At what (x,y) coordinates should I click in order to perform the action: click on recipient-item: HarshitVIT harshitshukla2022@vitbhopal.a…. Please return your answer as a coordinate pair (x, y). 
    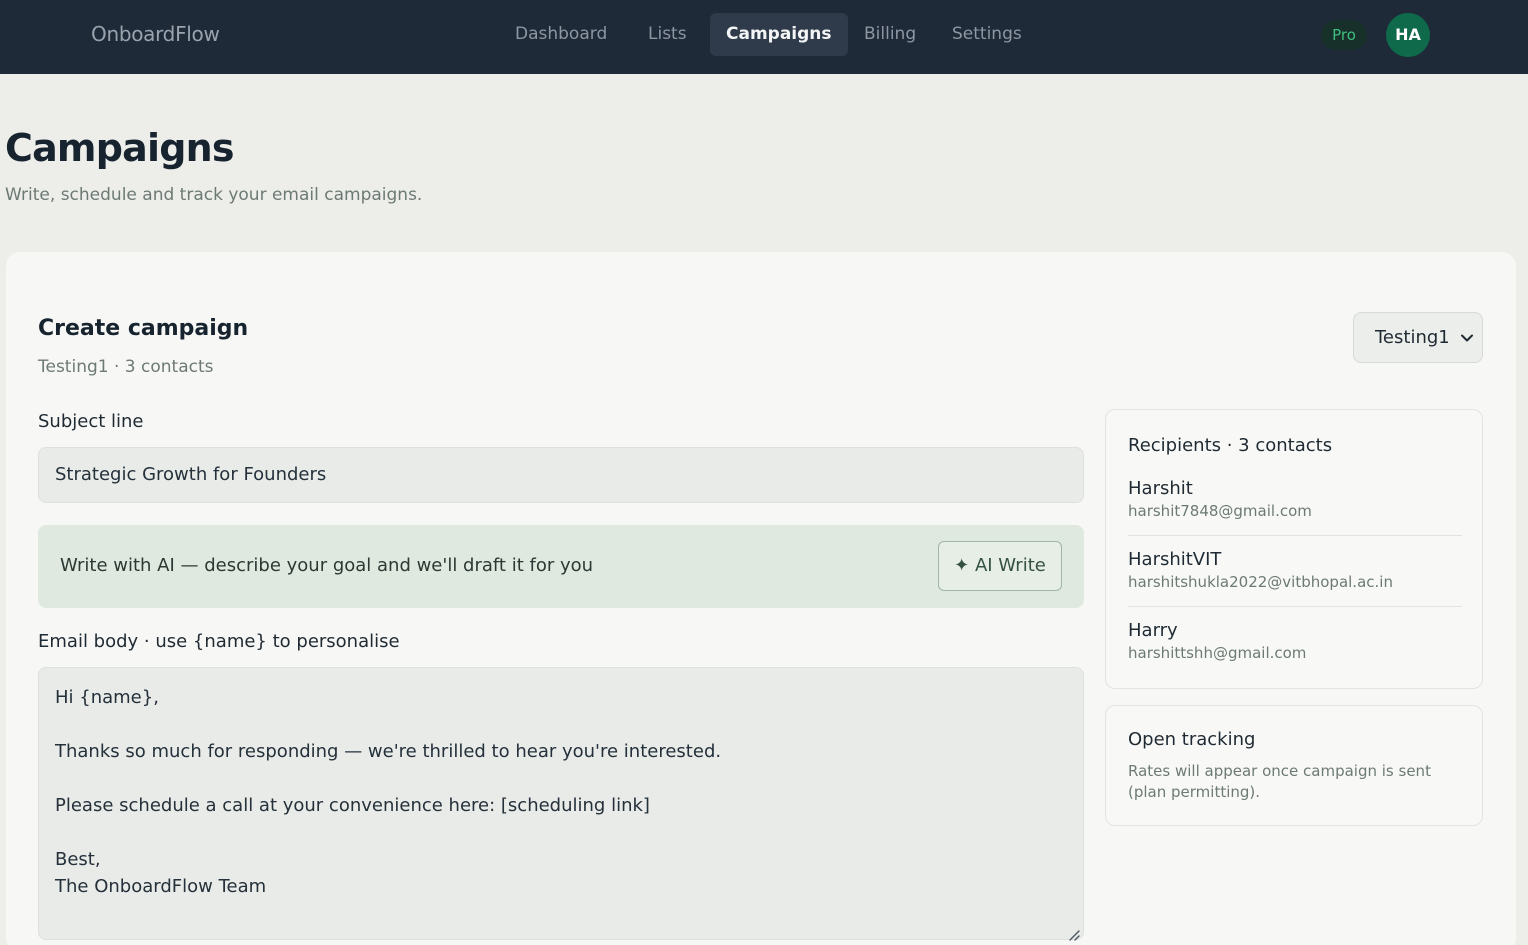
    Looking at the image, I should click on (1295, 570).